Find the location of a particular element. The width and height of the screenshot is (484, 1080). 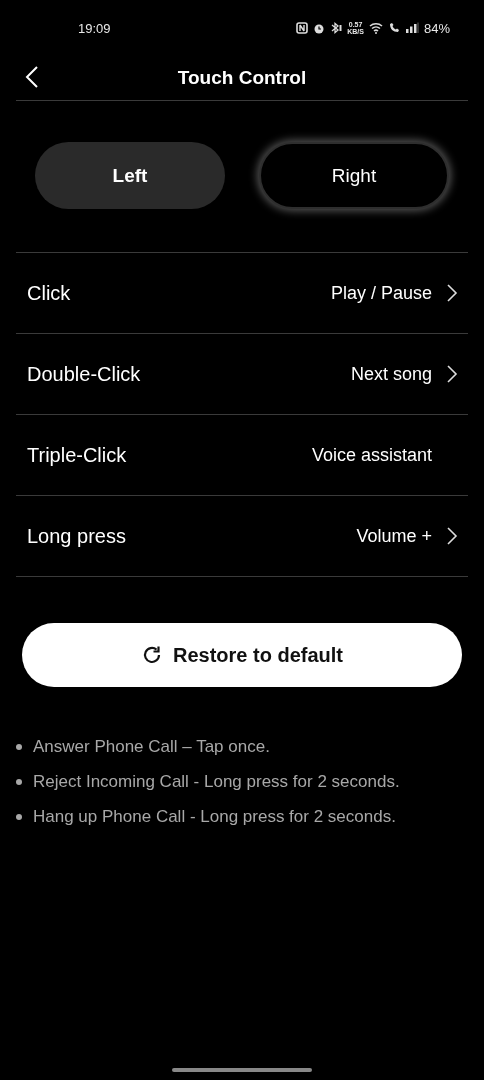

action-value: Next song is located at coordinates (391, 374).